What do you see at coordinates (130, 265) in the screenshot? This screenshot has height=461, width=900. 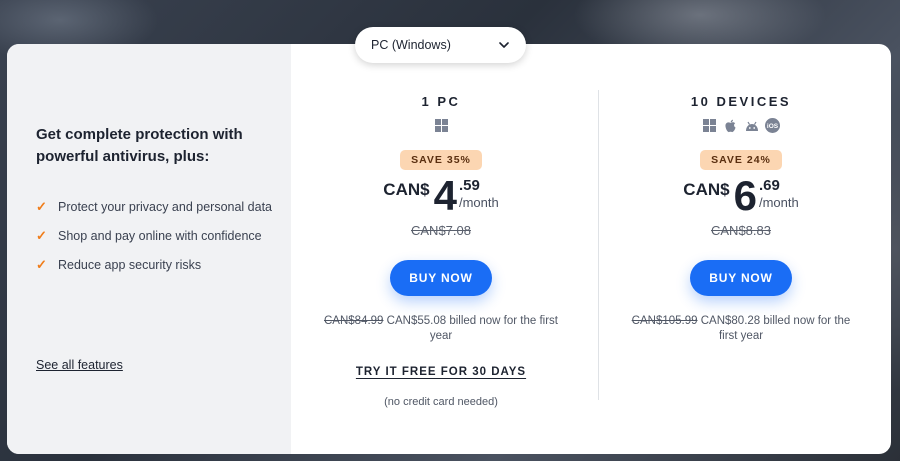 I see `feature-text: Reduce app security risks` at bounding box center [130, 265].